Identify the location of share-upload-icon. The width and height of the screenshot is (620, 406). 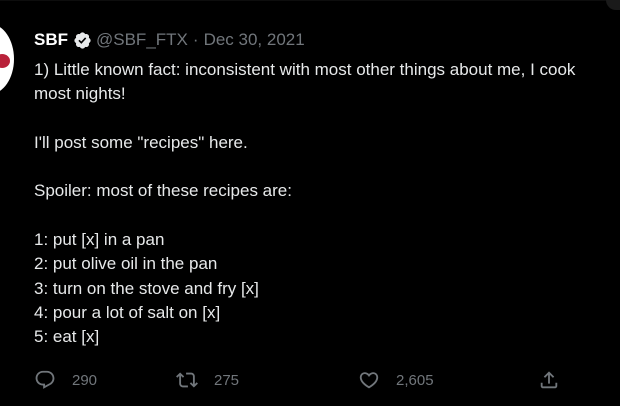
(549, 380).